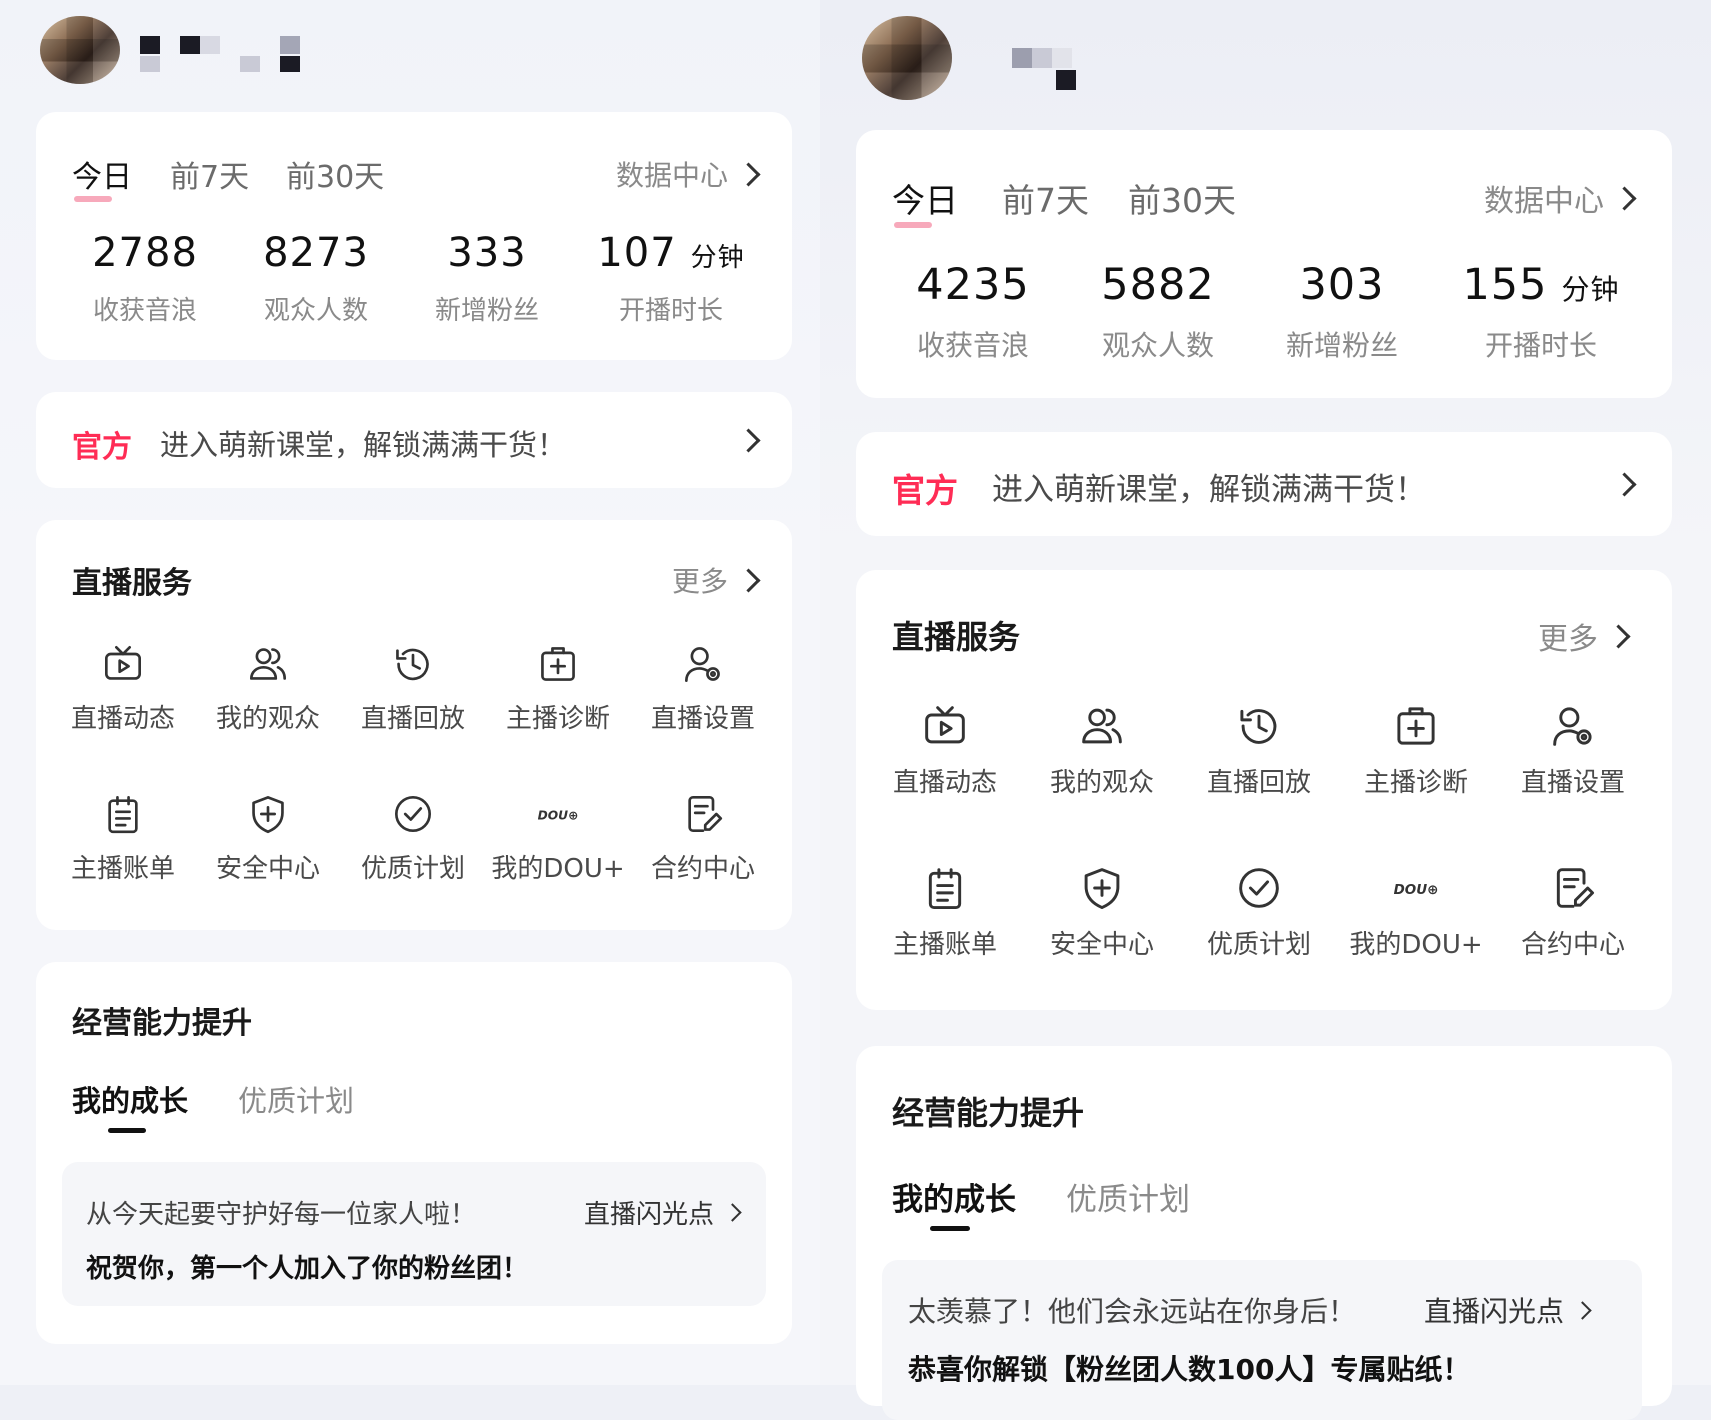 The height and width of the screenshot is (1420, 1711). Describe the element at coordinates (487, 278) in the screenshot. I see `stat-new-fans: 333 新增粉丝` at that location.